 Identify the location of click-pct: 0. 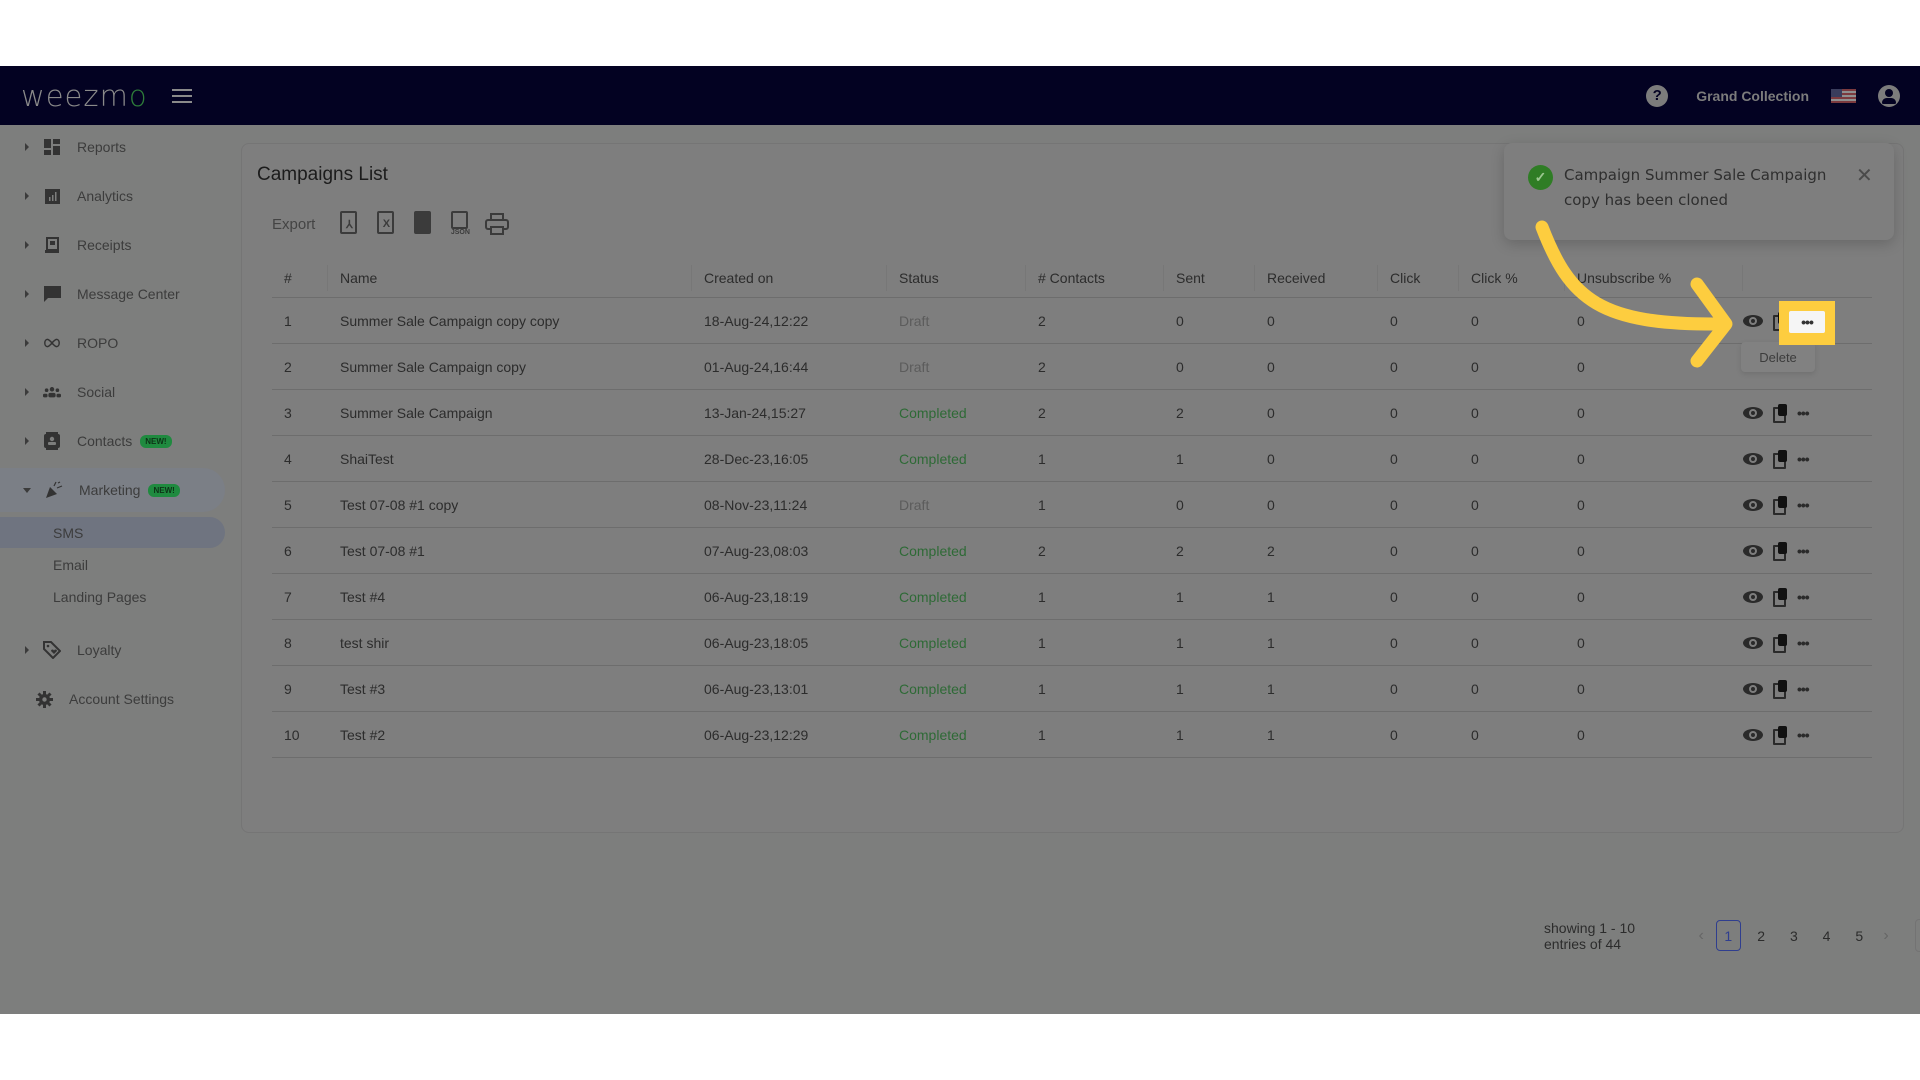
(1475, 596).